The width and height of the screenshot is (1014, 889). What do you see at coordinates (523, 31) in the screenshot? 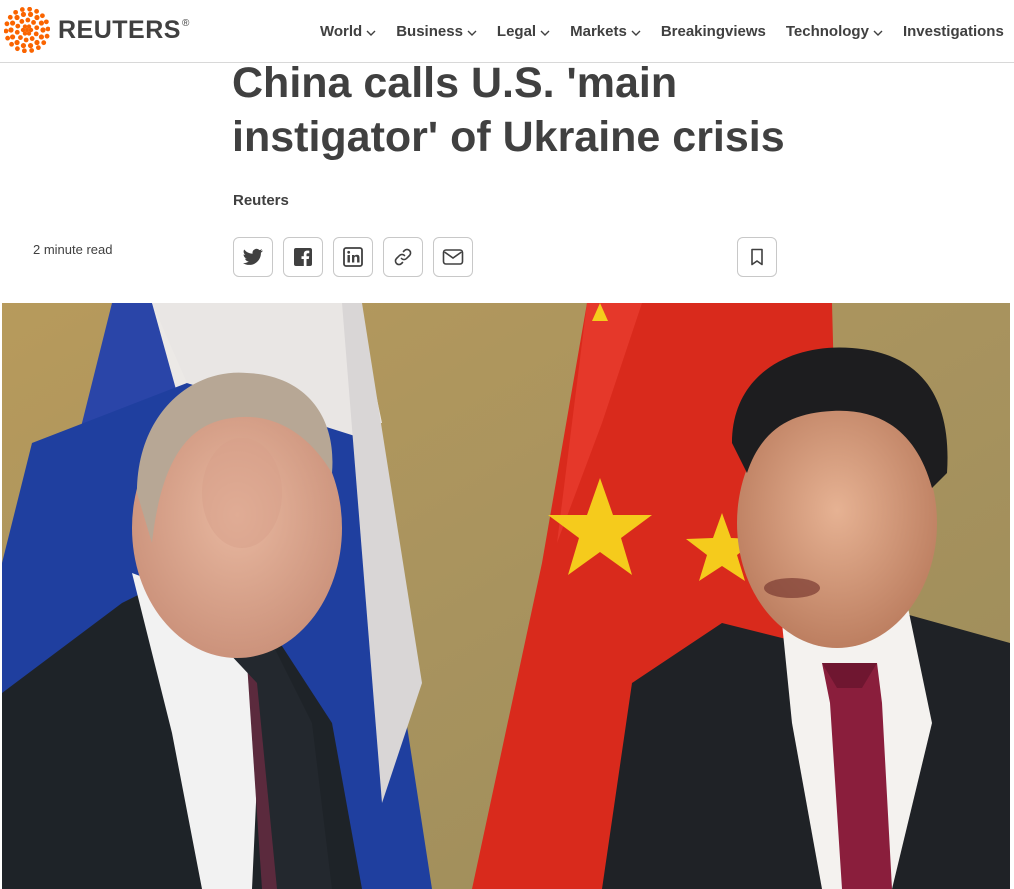
I see `nav-item-legal: Legal` at bounding box center [523, 31].